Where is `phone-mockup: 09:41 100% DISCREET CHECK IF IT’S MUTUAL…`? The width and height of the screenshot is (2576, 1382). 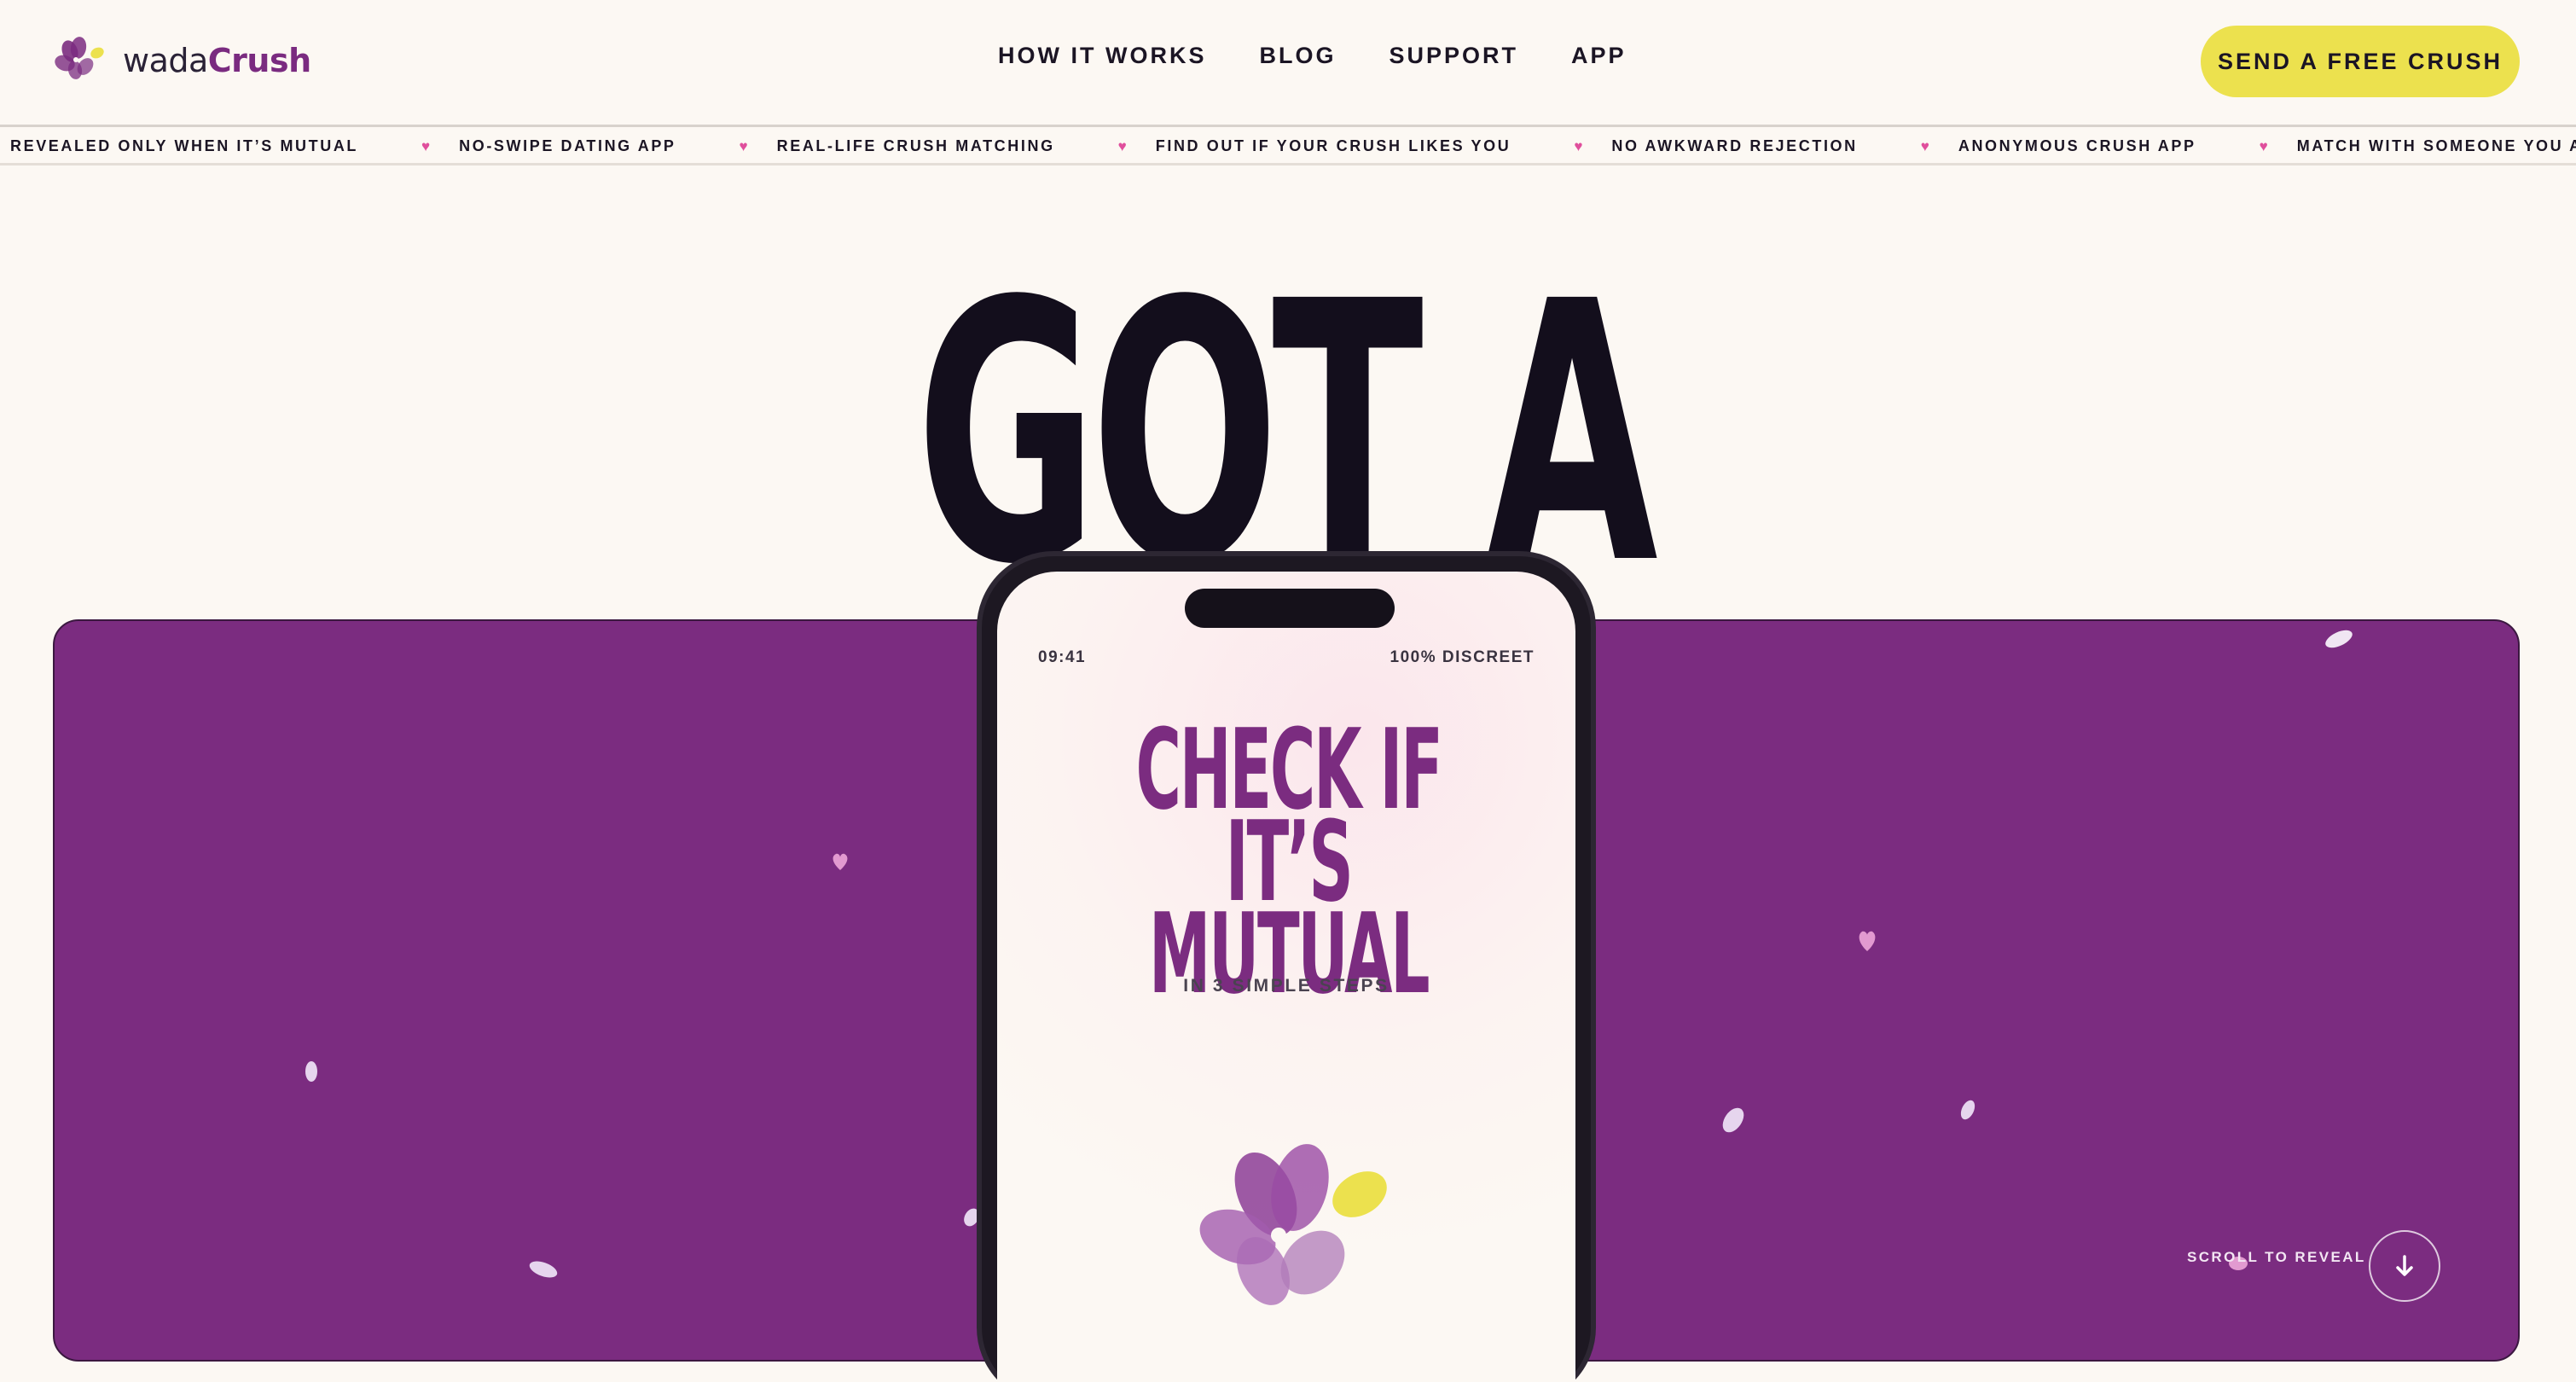 phone-mockup: 09:41 100% DISCREET CHECK IF IT’S MUTUAL… is located at coordinates (1286, 966).